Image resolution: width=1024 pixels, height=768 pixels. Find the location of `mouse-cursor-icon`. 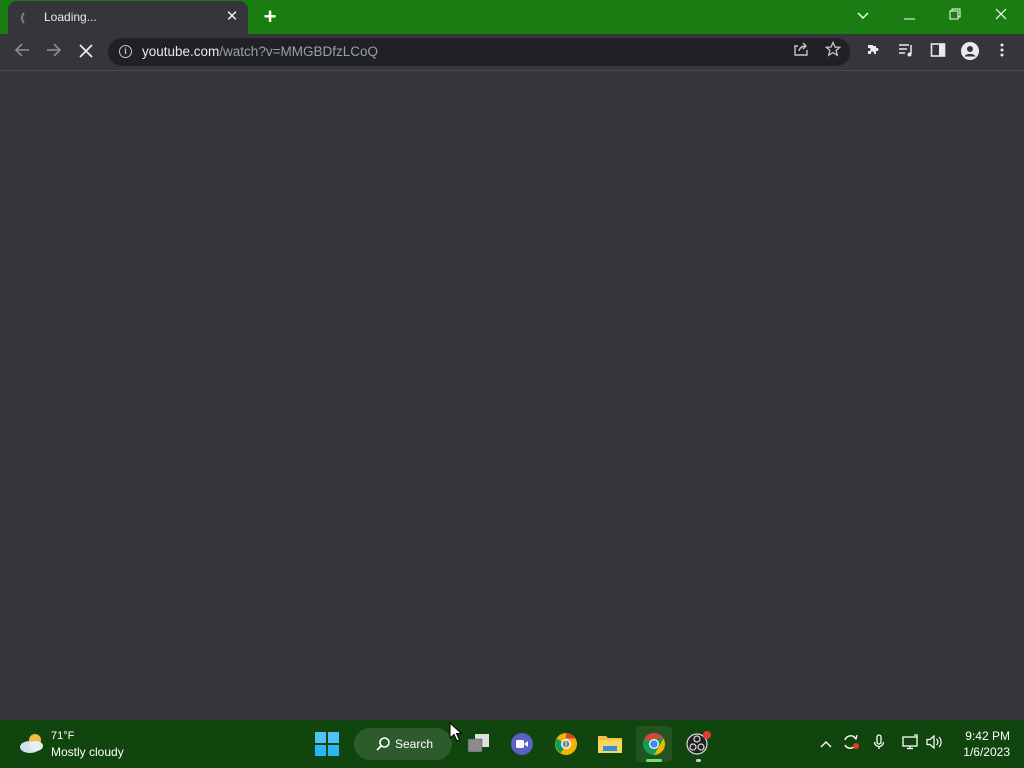

mouse-cursor-icon is located at coordinates (456, 732).